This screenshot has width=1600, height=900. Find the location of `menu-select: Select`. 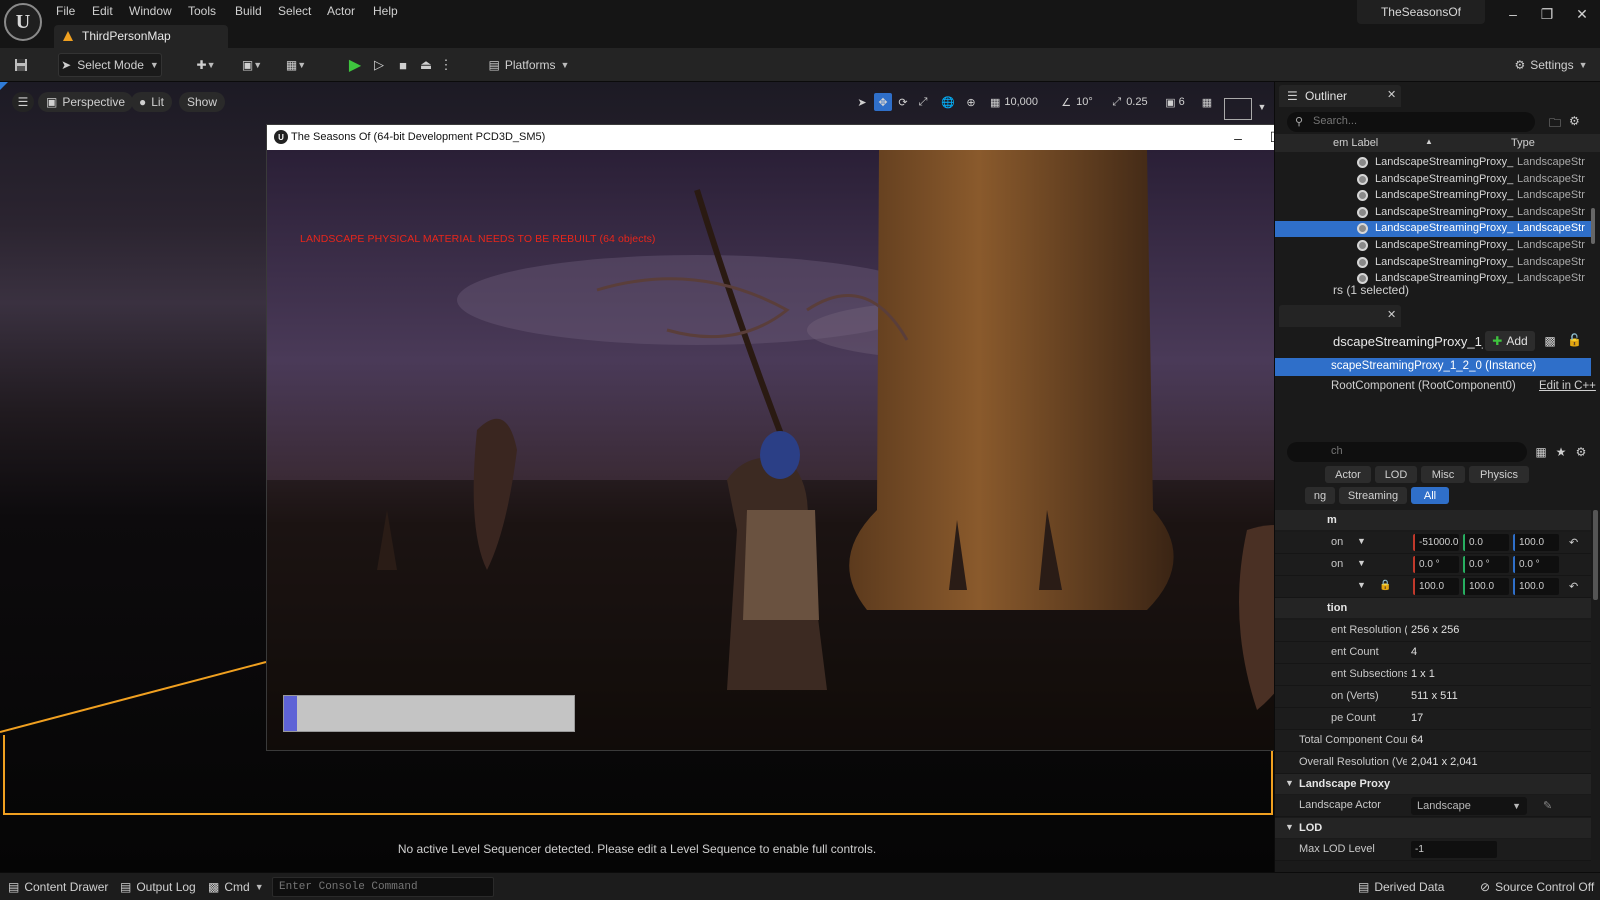

menu-select: Select is located at coordinates (294, 11).